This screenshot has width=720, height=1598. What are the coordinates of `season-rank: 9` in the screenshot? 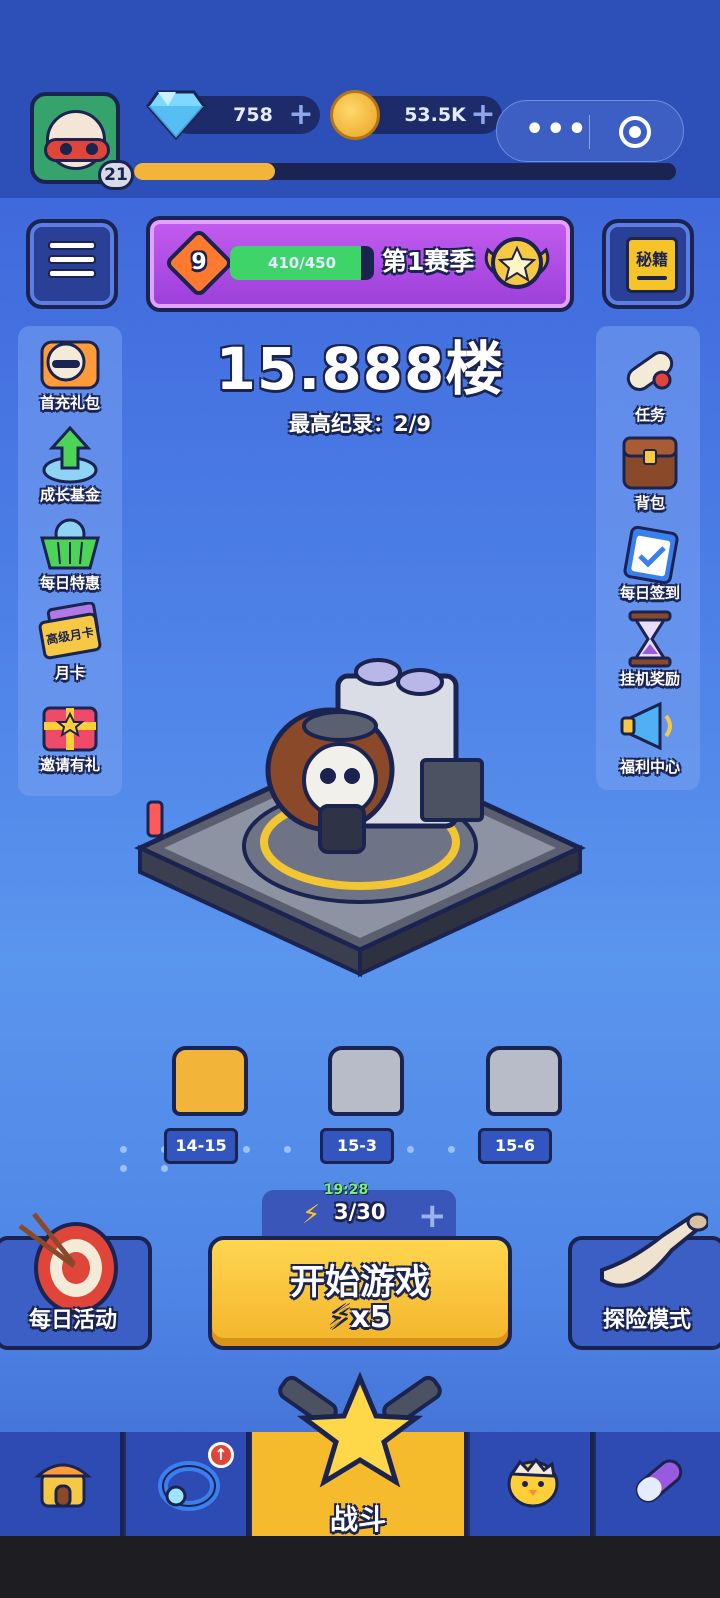 It's located at (199, 262).